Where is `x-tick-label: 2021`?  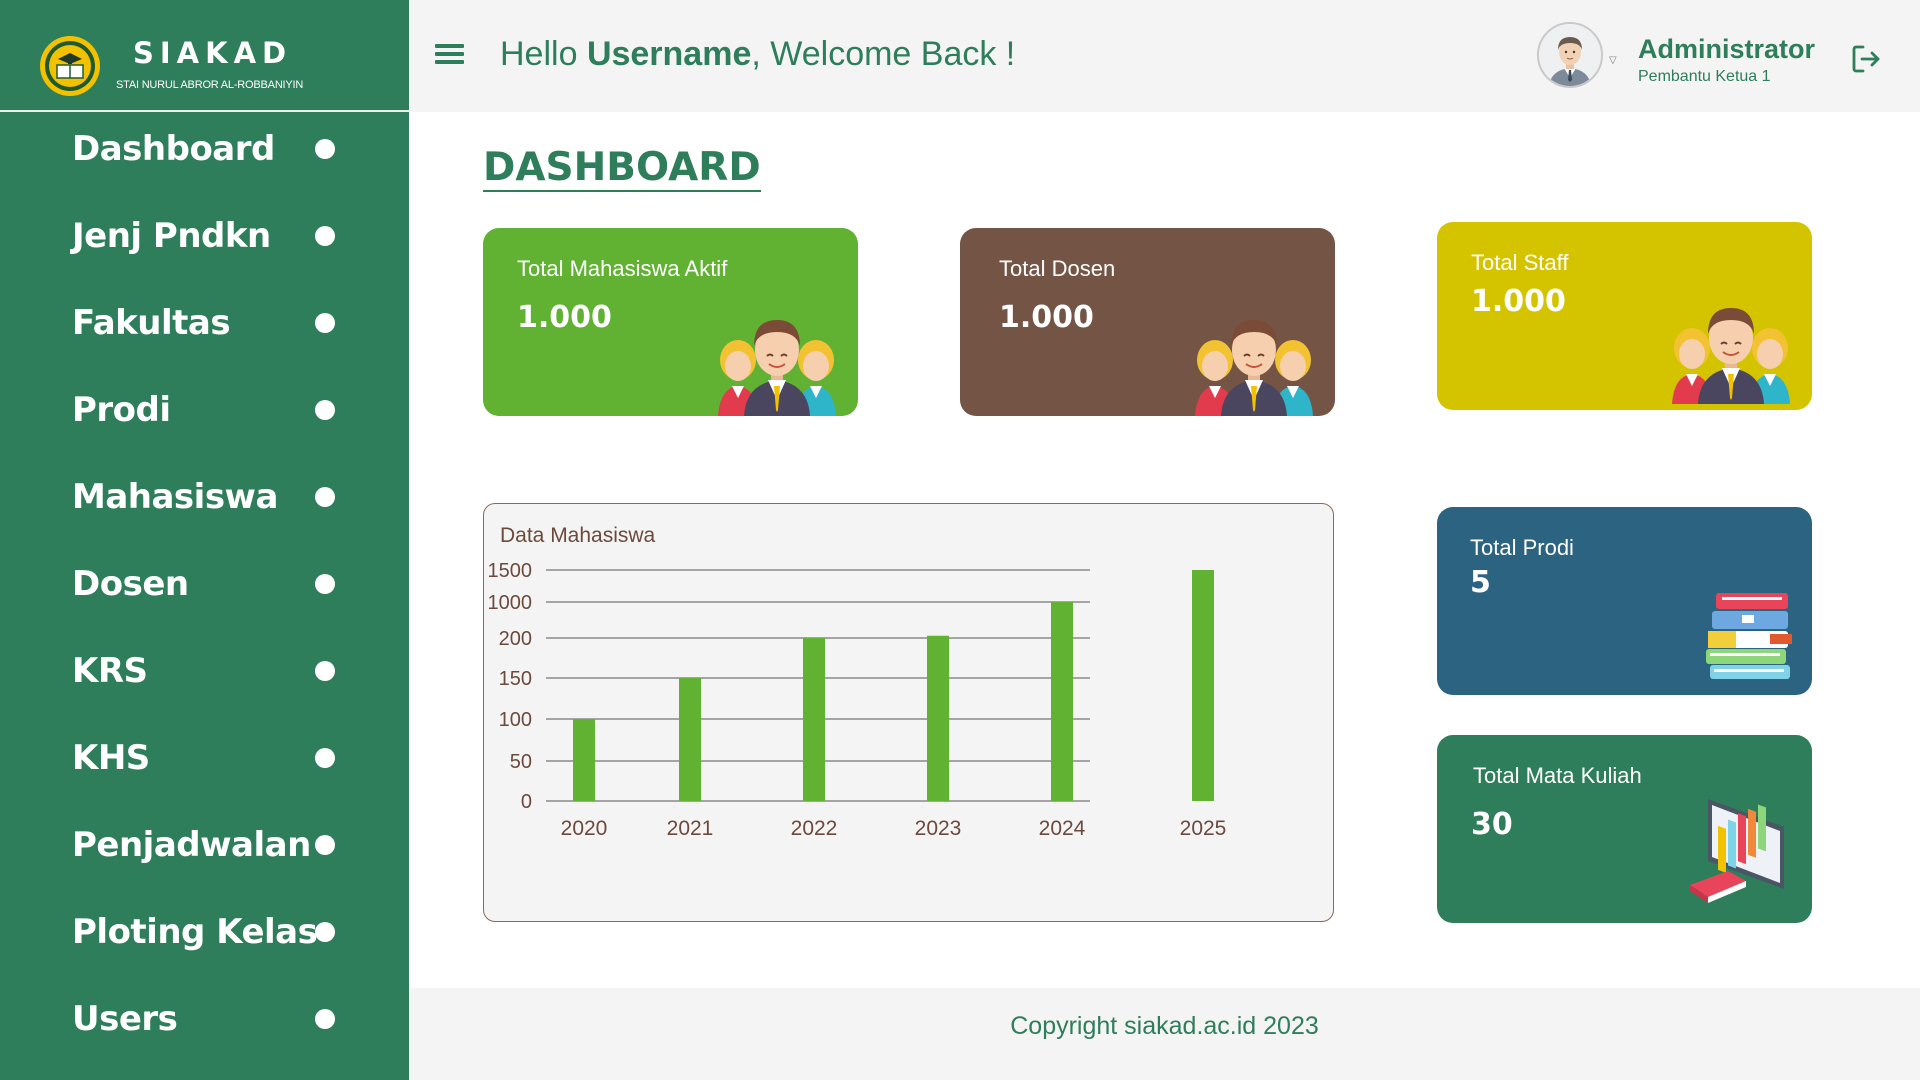 x-tick-label: 2021 is located at coordinates (690, 828).